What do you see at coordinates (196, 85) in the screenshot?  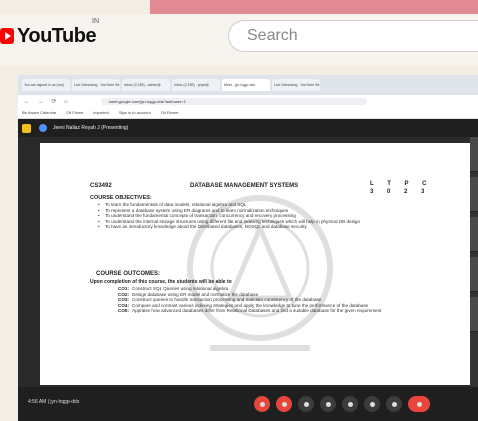 I see `browser-tab: Inbox (2,189) - priya@` at bounding box center [196, 85].